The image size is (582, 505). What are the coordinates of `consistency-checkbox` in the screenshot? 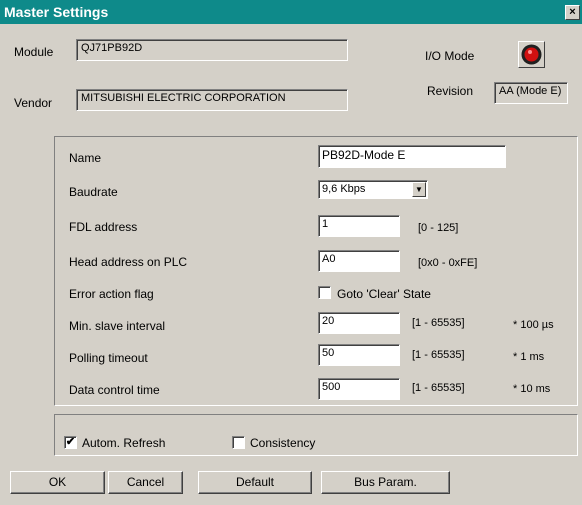 It's located at (238, 442).